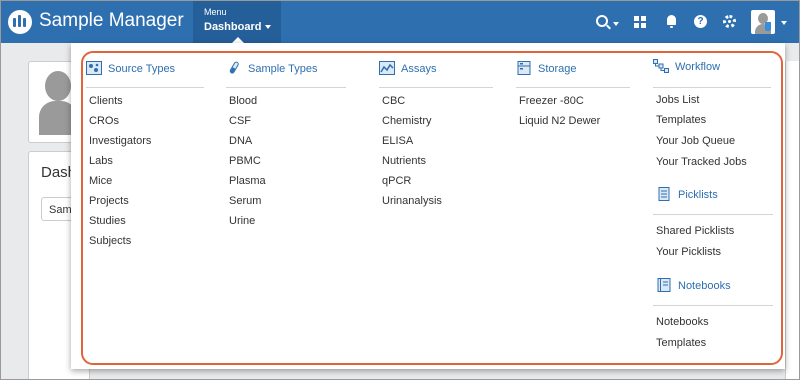 The height and width of the screenshot is (380, 800). What do you see at coordinates (551, 101) in the screenshot?
I see `menu-item-freezer-80c: Freezer -80C` at bounding box center [551, 101].